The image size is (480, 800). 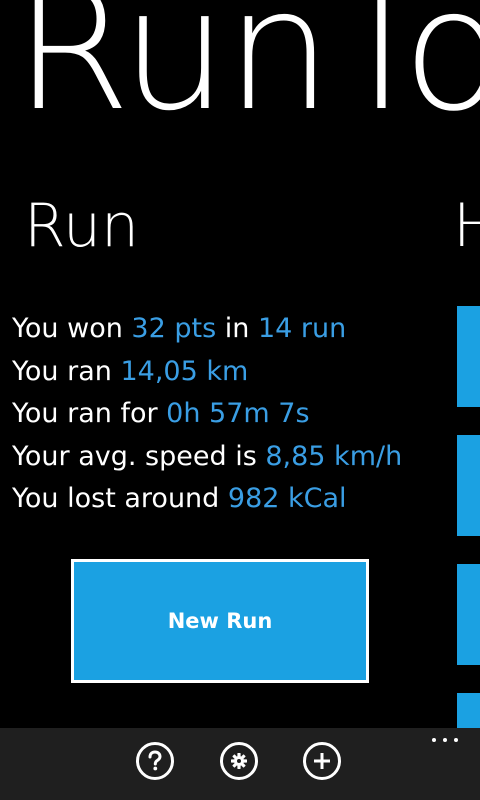 I want to click on stat-distance: You ran 14,05 km, so click(x=232, y=372).